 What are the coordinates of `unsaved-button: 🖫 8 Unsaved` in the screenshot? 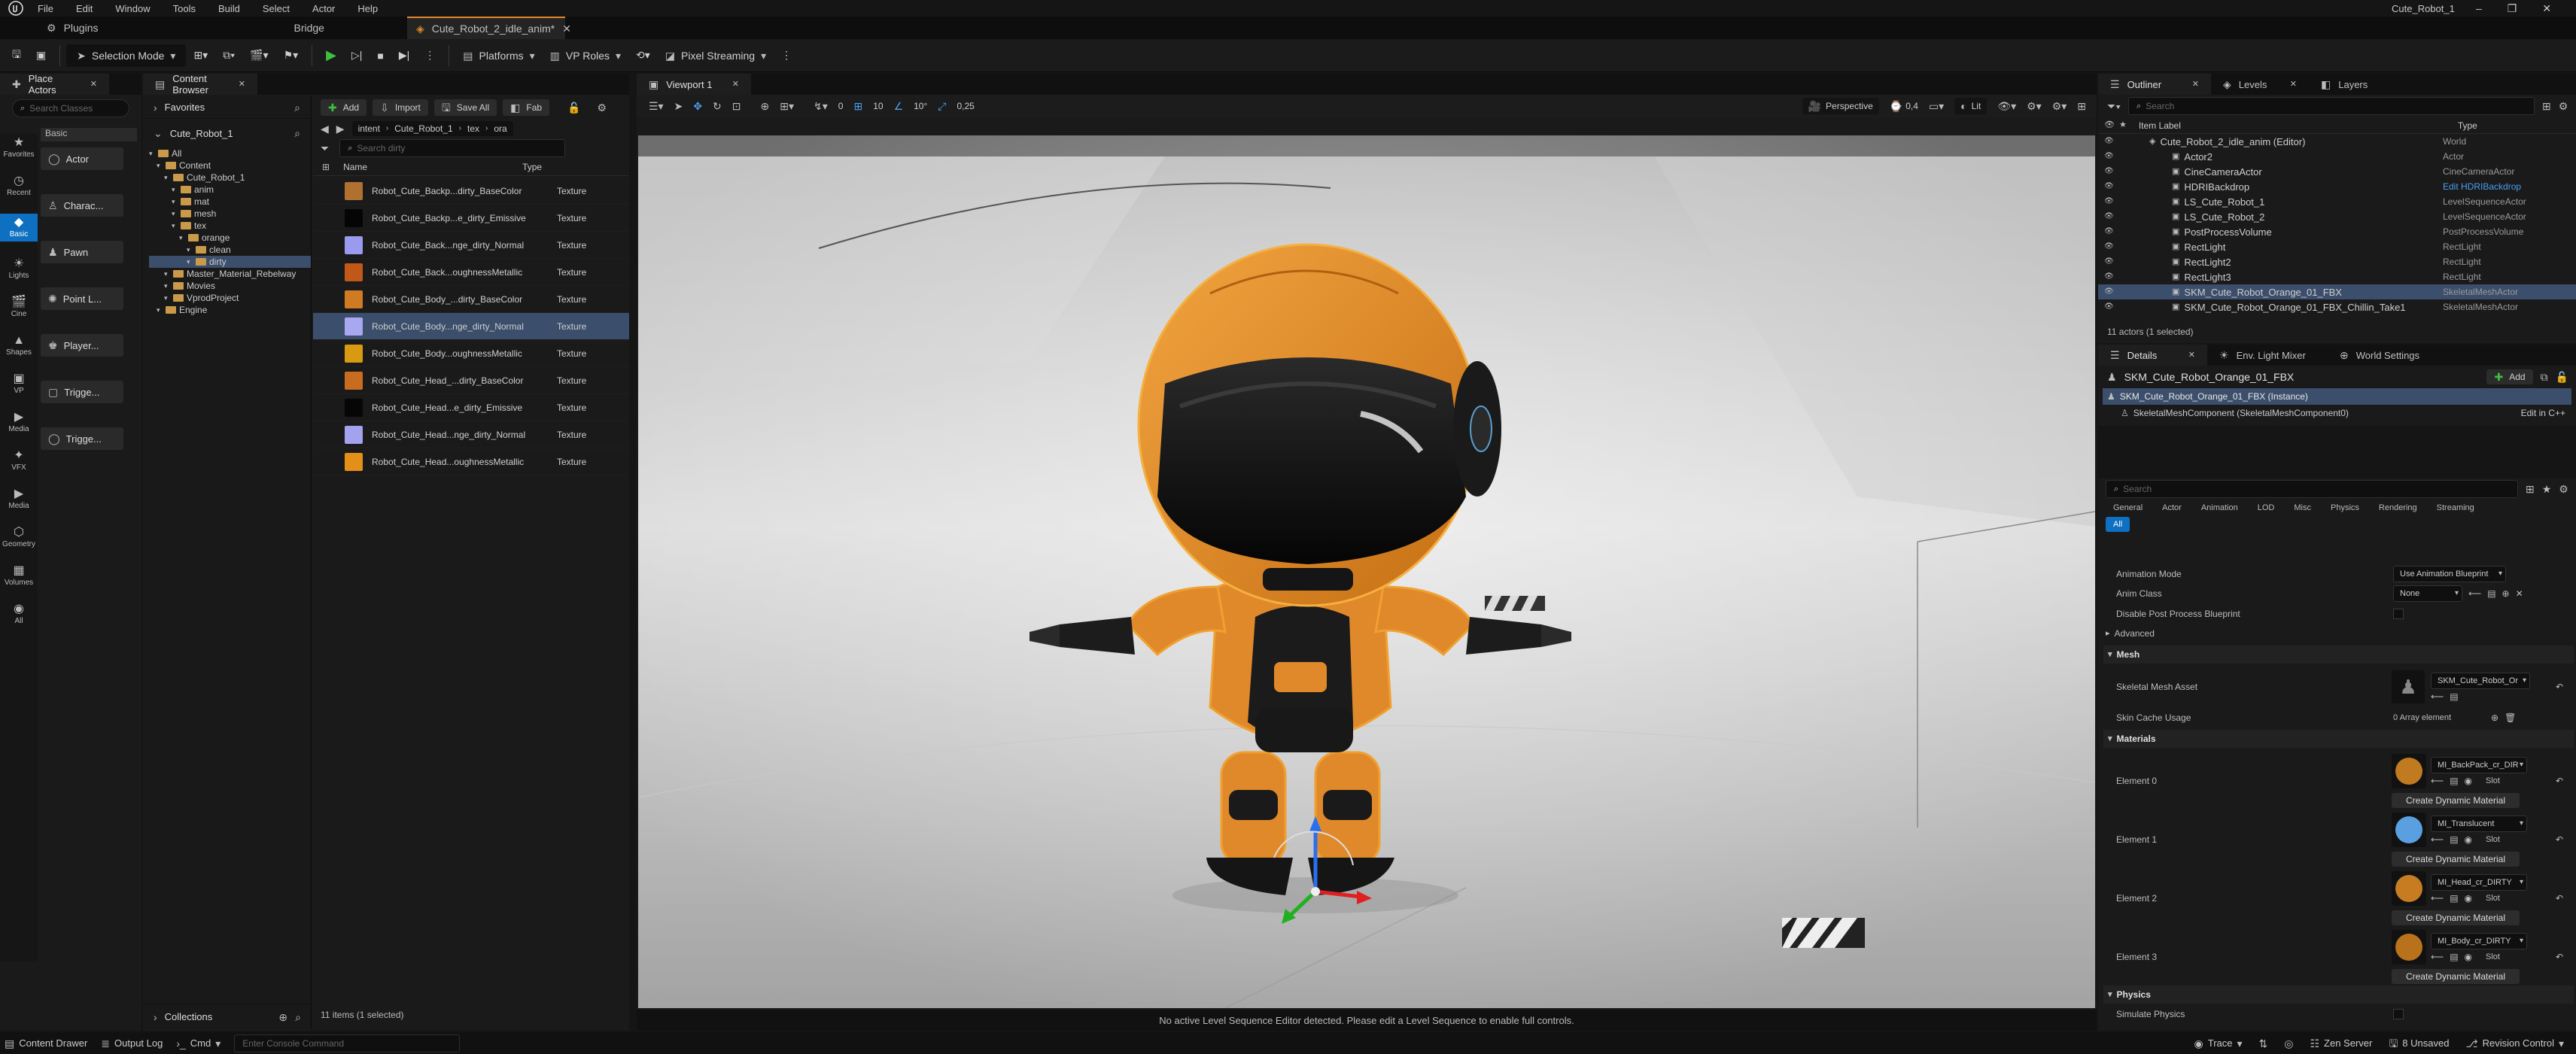 It's located at (2419, 1043).